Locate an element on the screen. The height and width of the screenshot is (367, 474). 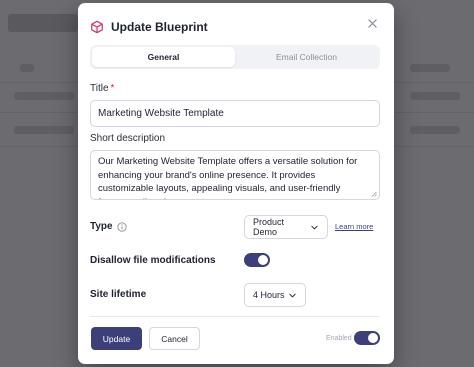
modal-title: Update Blueprint is located at coordinates (159, 27).